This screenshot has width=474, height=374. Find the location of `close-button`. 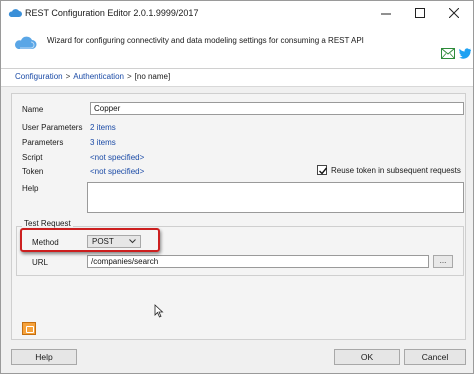

close-button is located at coordinates (454, 13).